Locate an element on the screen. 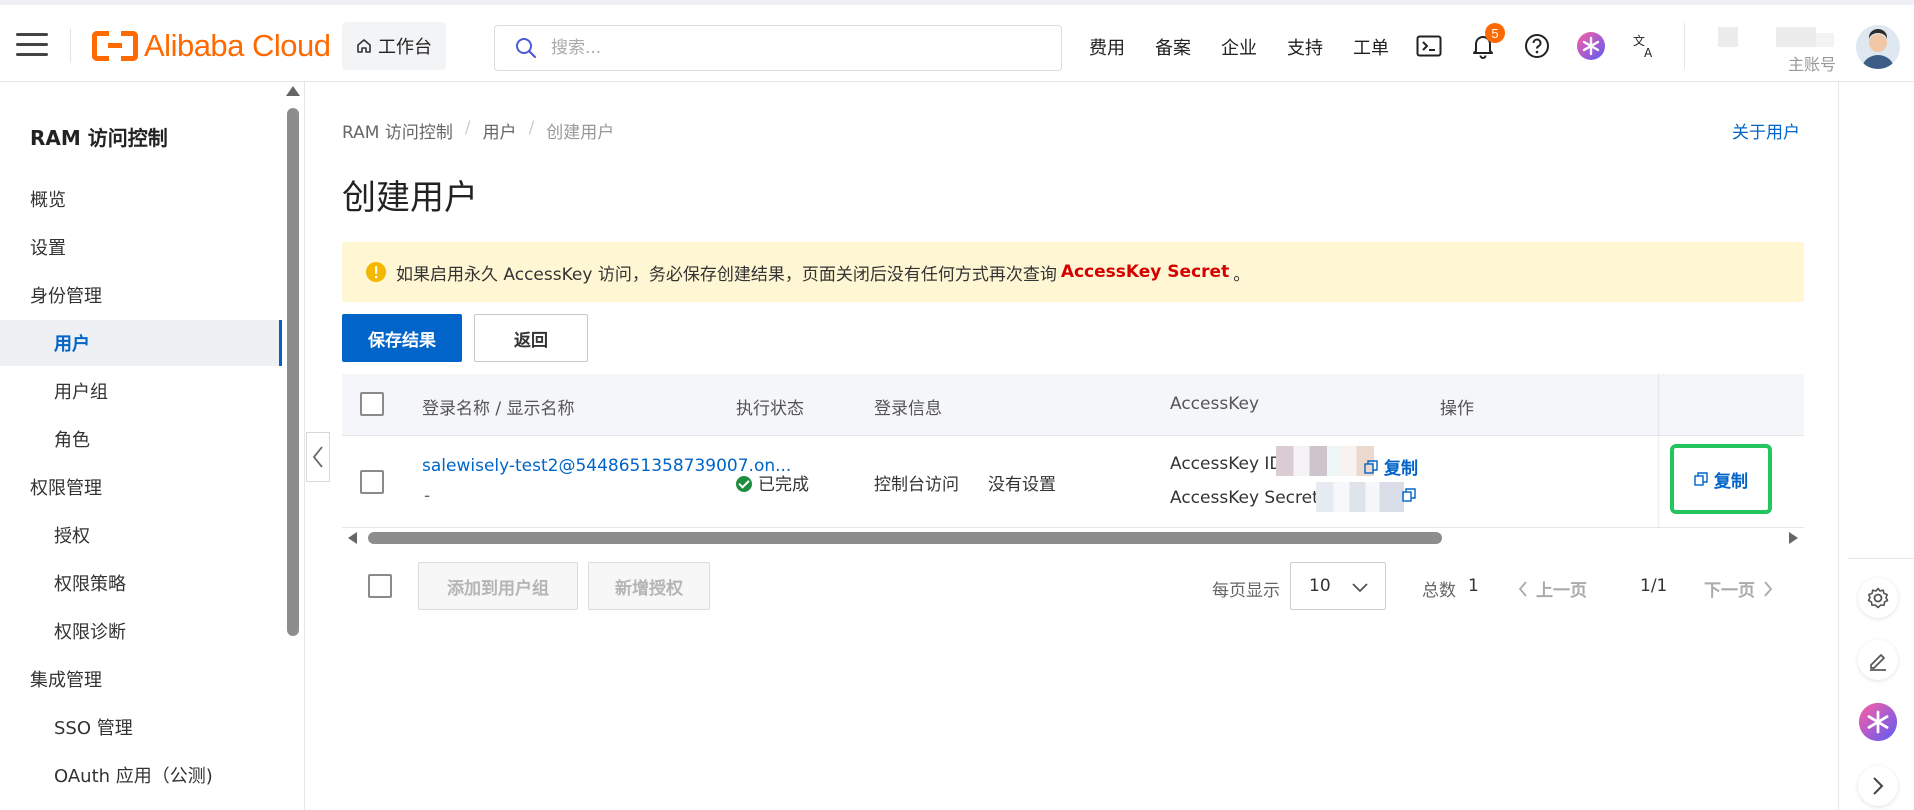  total-label: 总数 is located at coordinates (1439, 591).